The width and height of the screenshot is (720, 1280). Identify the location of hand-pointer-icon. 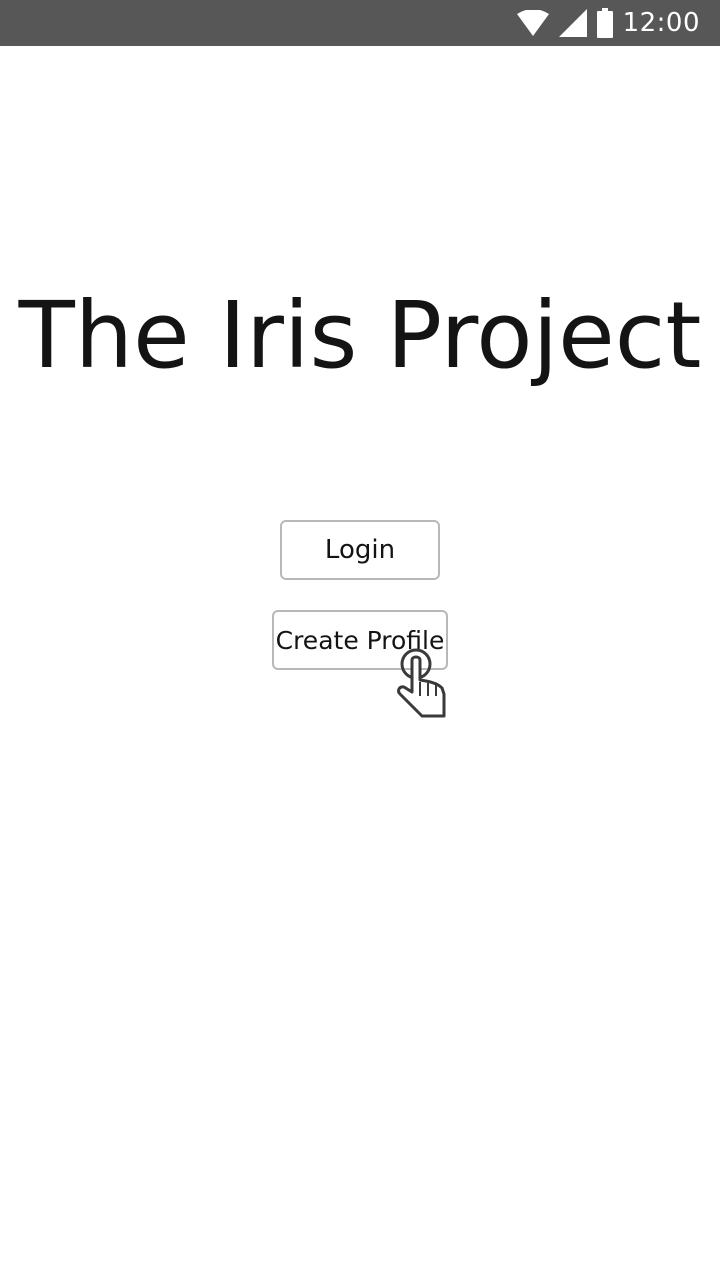
(420, 682).